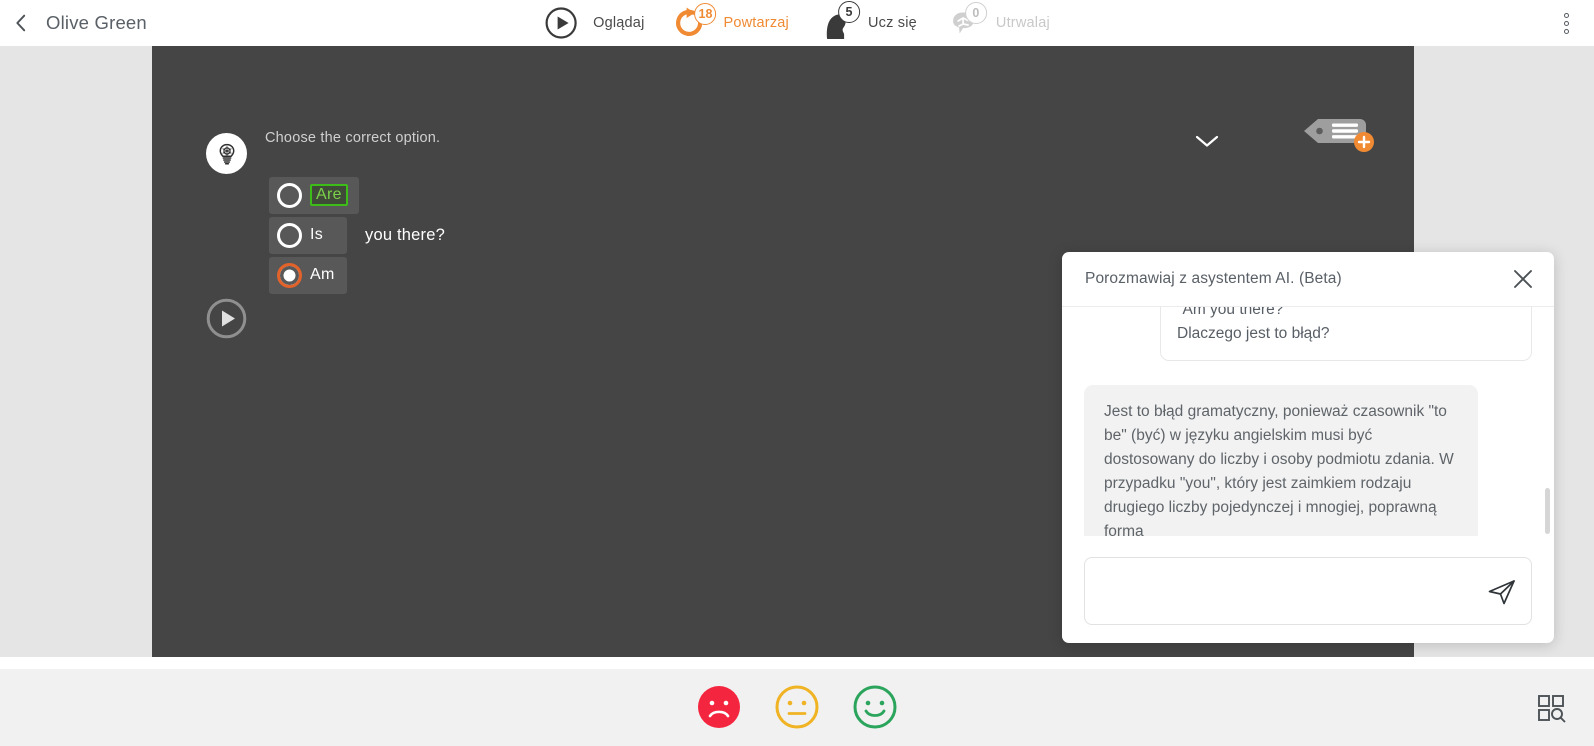 This screenshot has height=746, width=1594. I want to click on options-list: Are Is you there? Am, so click(357, 236).